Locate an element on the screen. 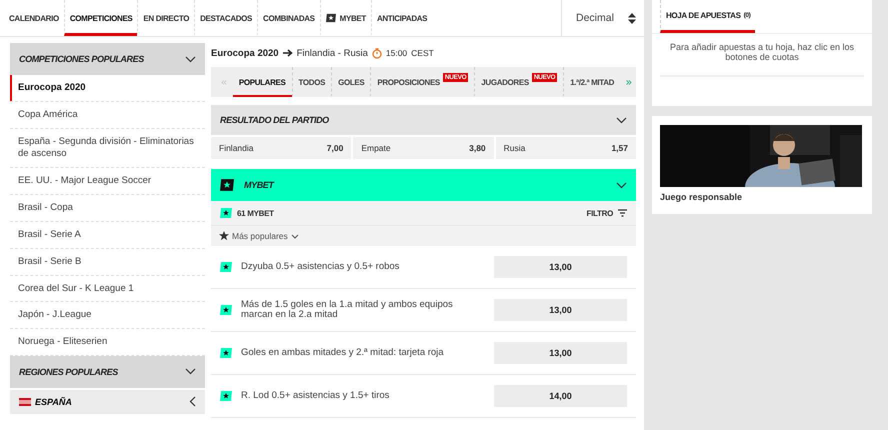 The height and width of the screenshot is (430, 888). mybet-header: MYBET is located at coordinates (423, 185).